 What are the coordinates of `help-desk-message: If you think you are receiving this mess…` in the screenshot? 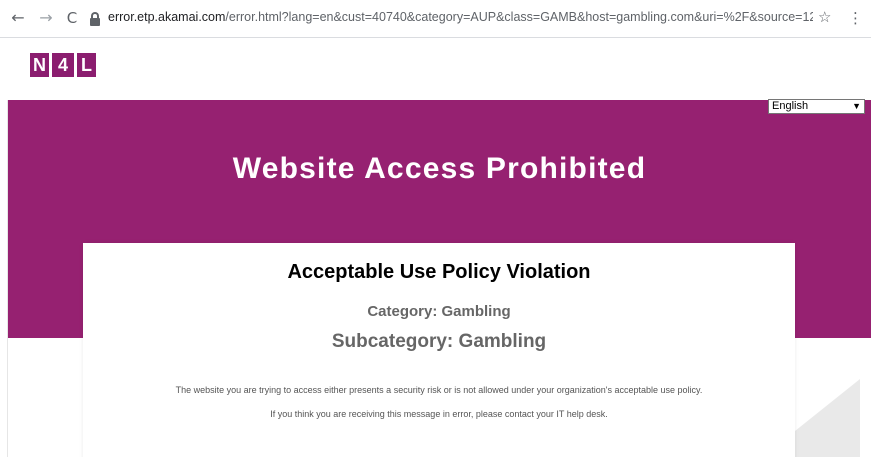 It's located at (439, 414).